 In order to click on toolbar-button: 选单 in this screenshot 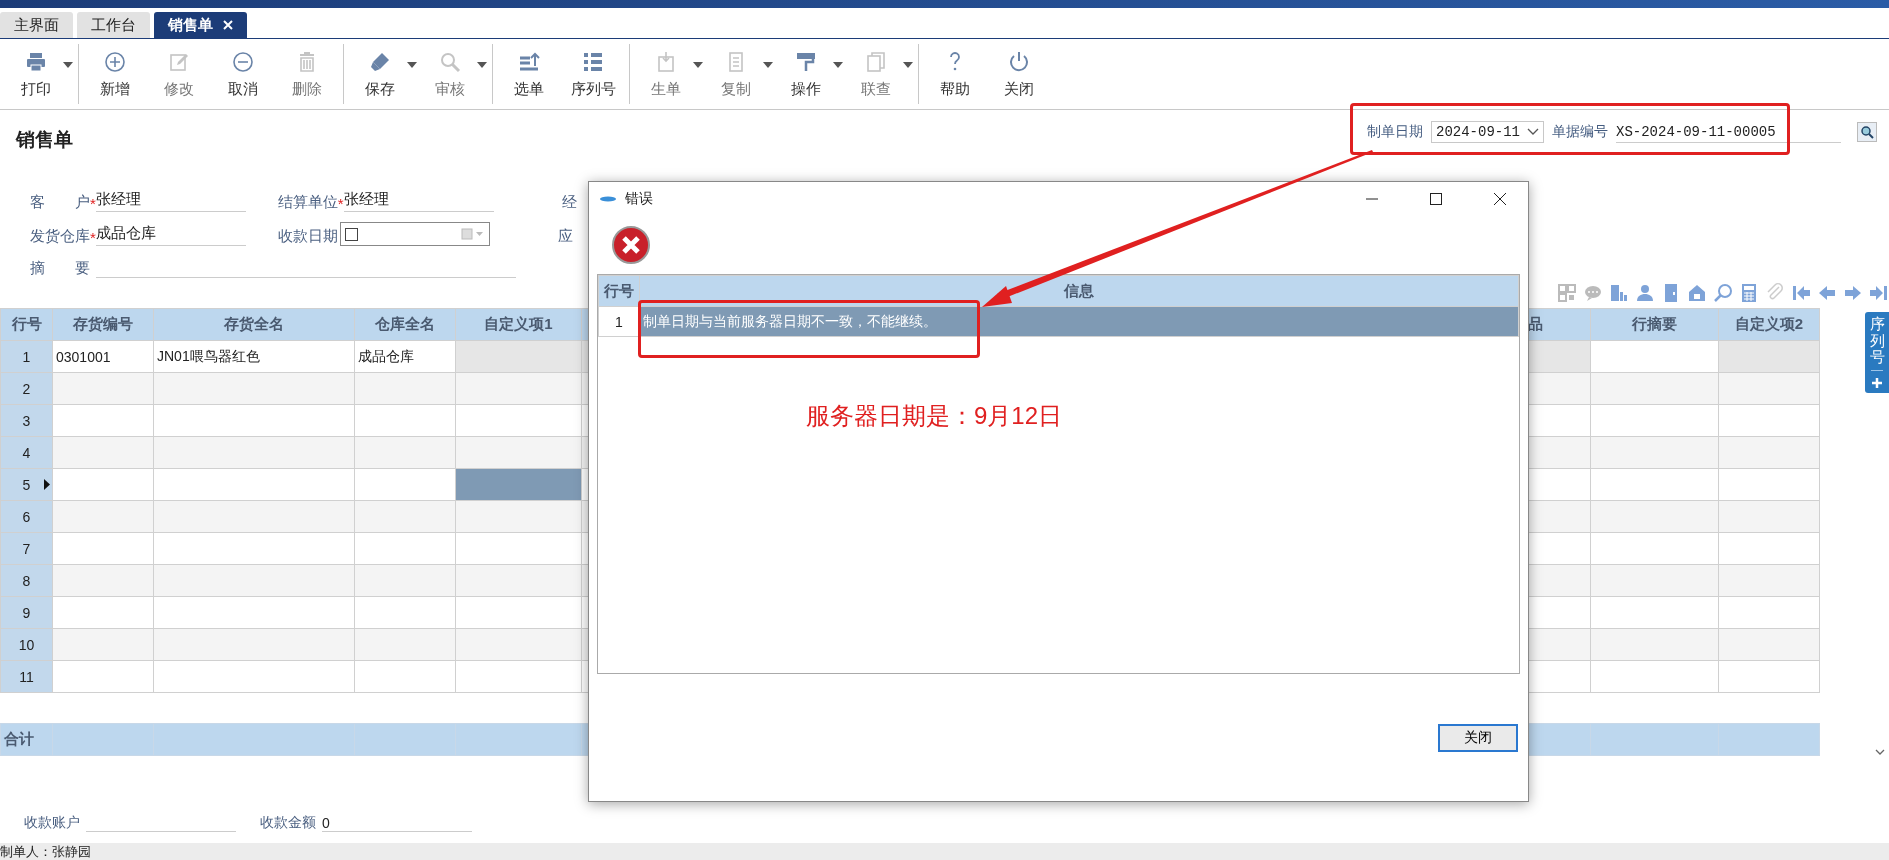, I will do `click(529, 74)`.